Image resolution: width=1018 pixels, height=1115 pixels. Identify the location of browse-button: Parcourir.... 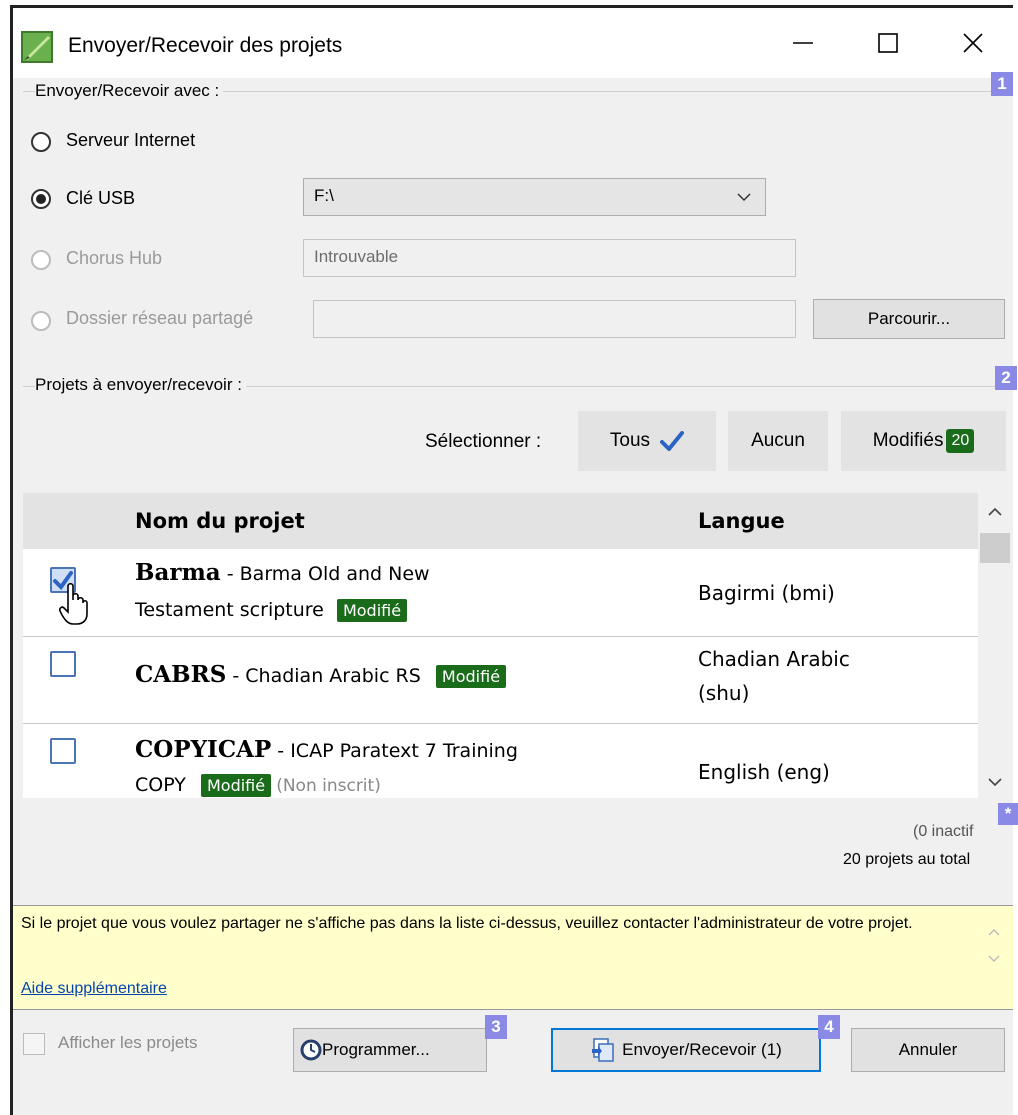
(909, 319).